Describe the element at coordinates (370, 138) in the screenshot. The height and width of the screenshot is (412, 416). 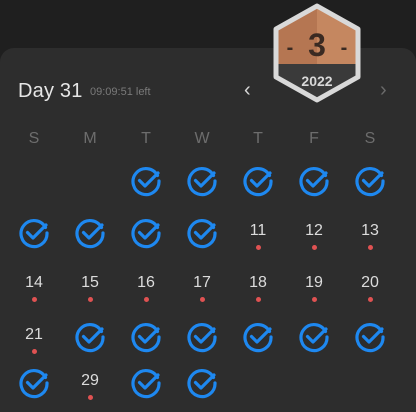
I see `weekday-sat: S` at that location.